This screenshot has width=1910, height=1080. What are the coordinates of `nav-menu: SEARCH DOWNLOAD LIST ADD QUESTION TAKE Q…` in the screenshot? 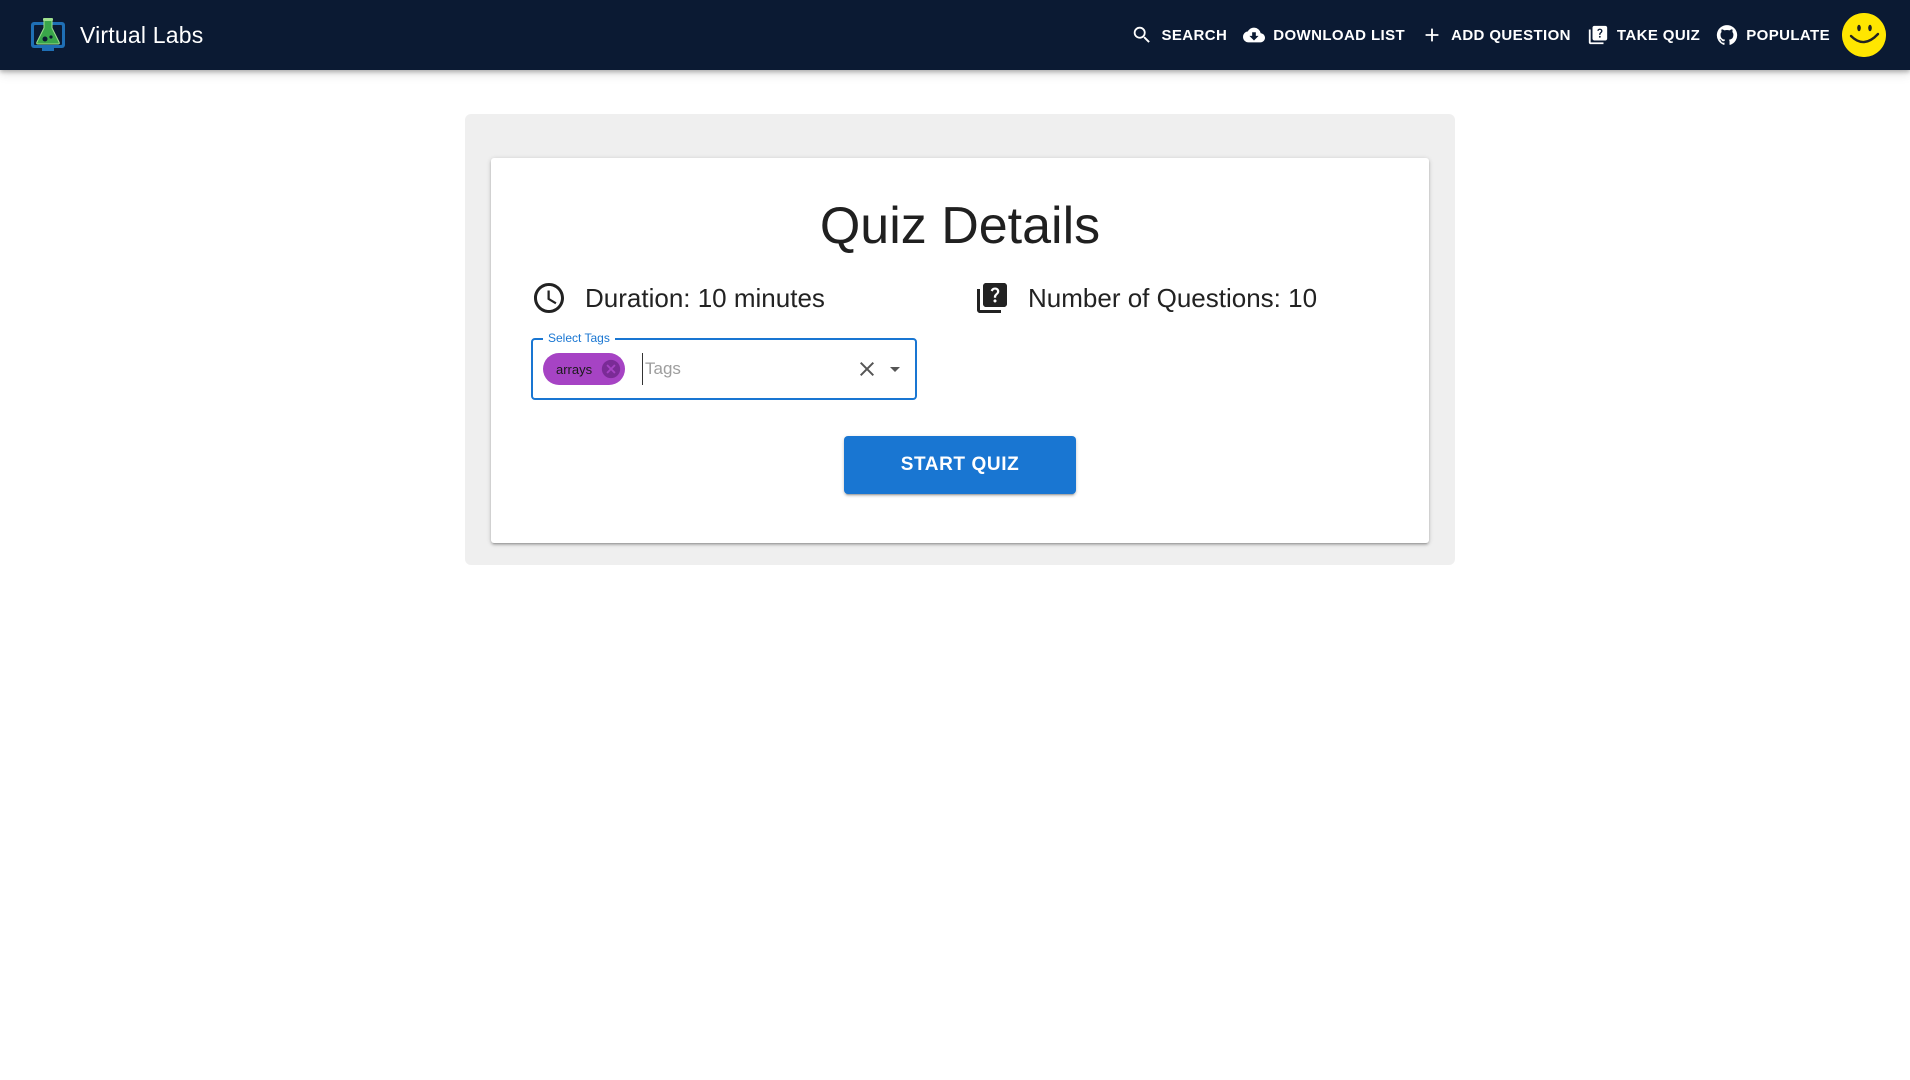 It's located at (1480, 35).